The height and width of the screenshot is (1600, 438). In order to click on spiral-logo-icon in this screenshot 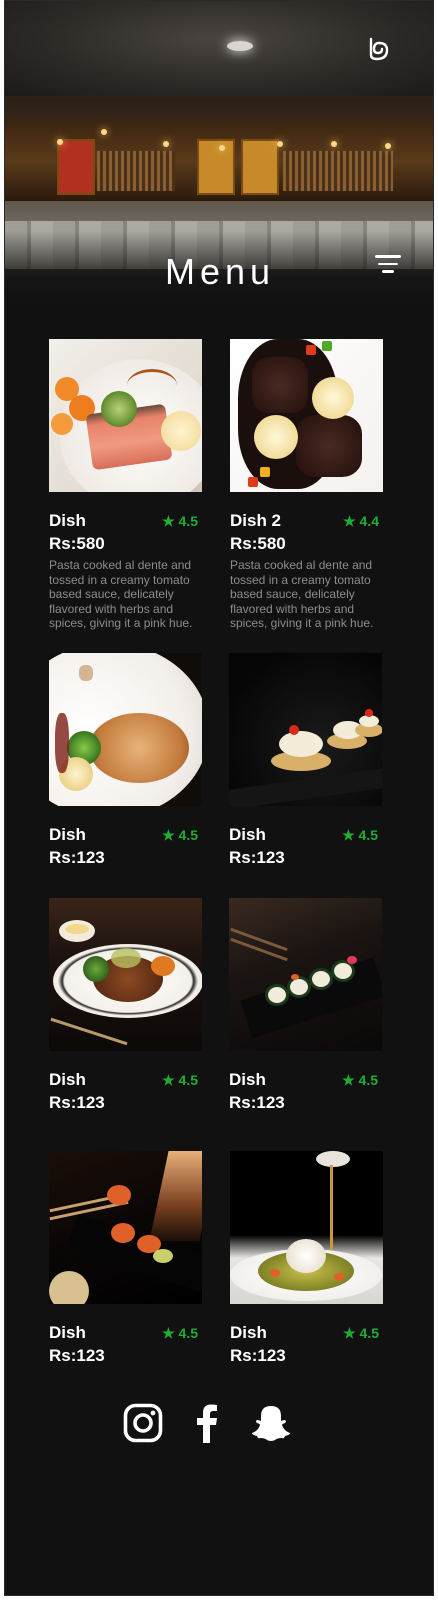, I will do `click(378, 48)`.